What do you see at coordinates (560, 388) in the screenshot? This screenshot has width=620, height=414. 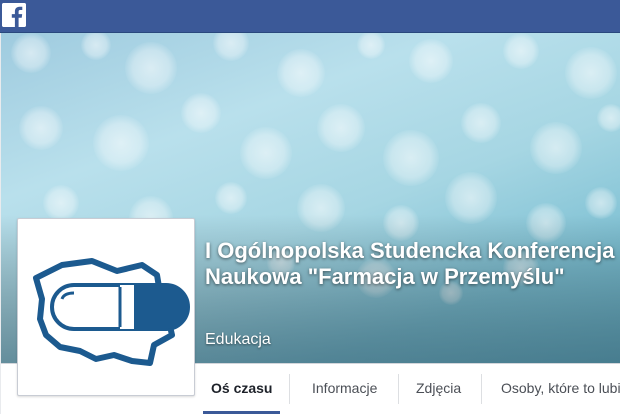 I see `tab-likes: Osoby, które to lubią` at bounding box center [560, 388].